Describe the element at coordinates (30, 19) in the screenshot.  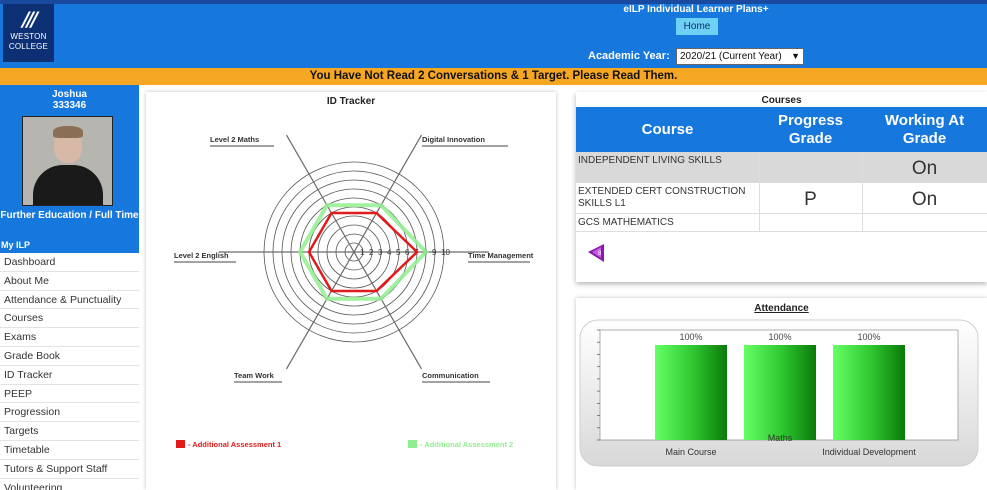
I see `logo-mark-icon: ///` at that location.